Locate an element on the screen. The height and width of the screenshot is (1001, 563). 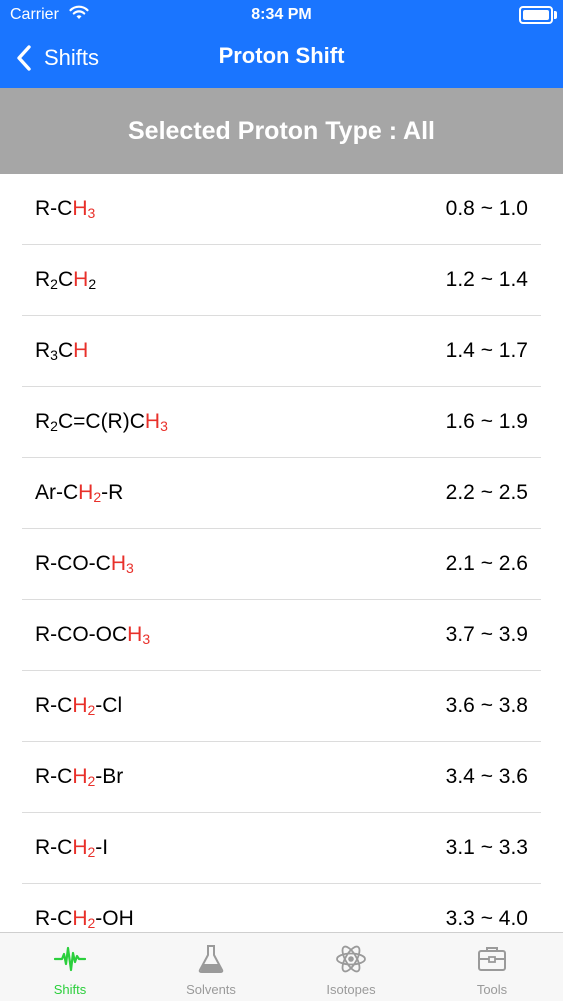
shift-range: 1.2 ~ 1.4 is located at coordinates (486, 279).